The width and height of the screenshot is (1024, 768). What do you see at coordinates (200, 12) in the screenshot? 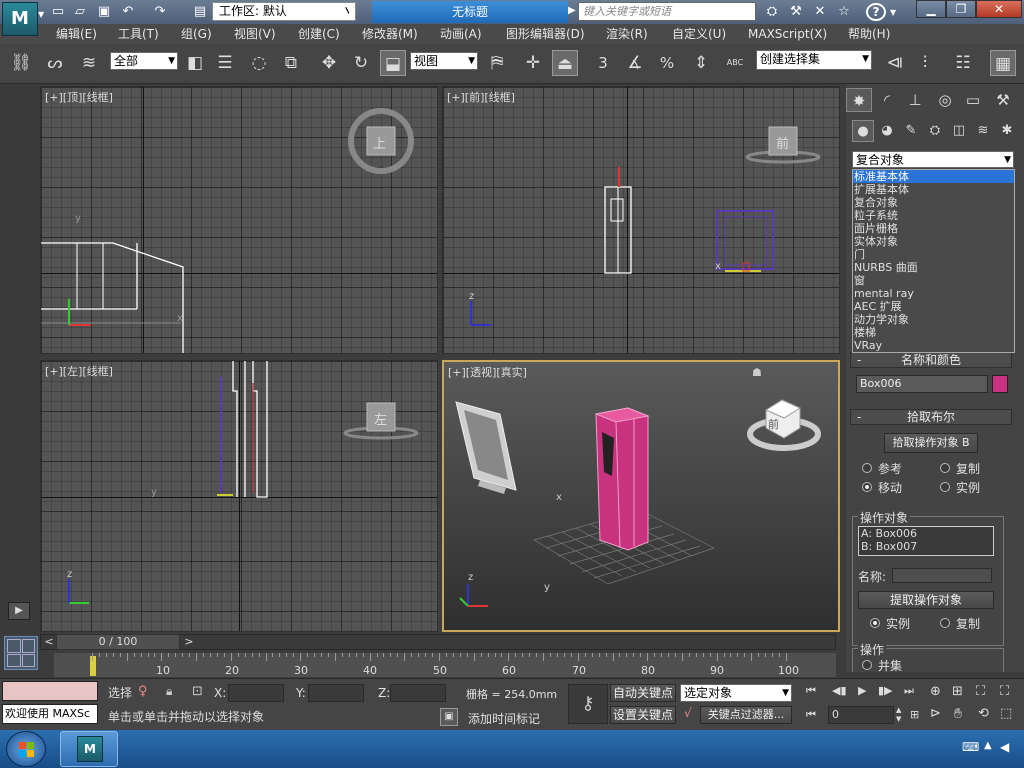
I see `project-folder-icon: ▤` at bounding box center [200, 12].